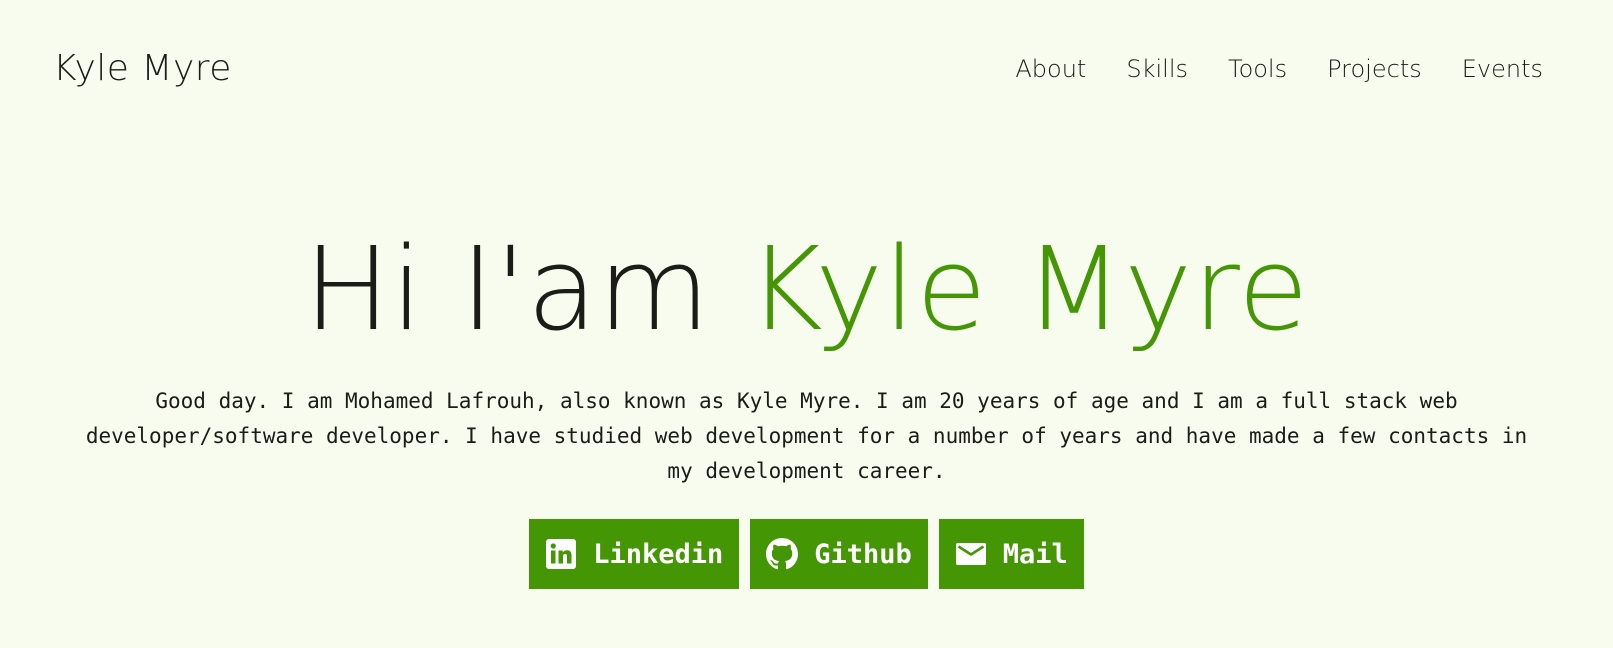 Image resolution: width=1613 pixels, height=648 pixels. What do you see at coordinates (1028, 290) in the screenshot?
I see `hero-title-name: Kyle Myre` at bounding box center [1028, 290].